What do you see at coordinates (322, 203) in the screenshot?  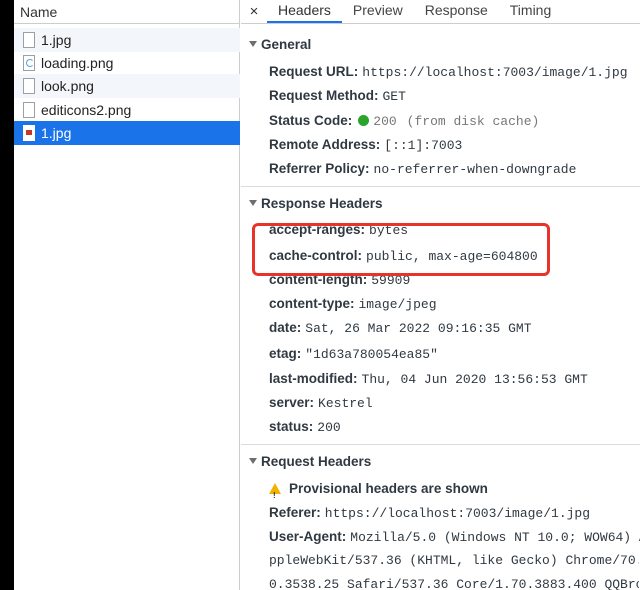 I see `response-headers-title: Response Headers` at bounding box center [322, 203].